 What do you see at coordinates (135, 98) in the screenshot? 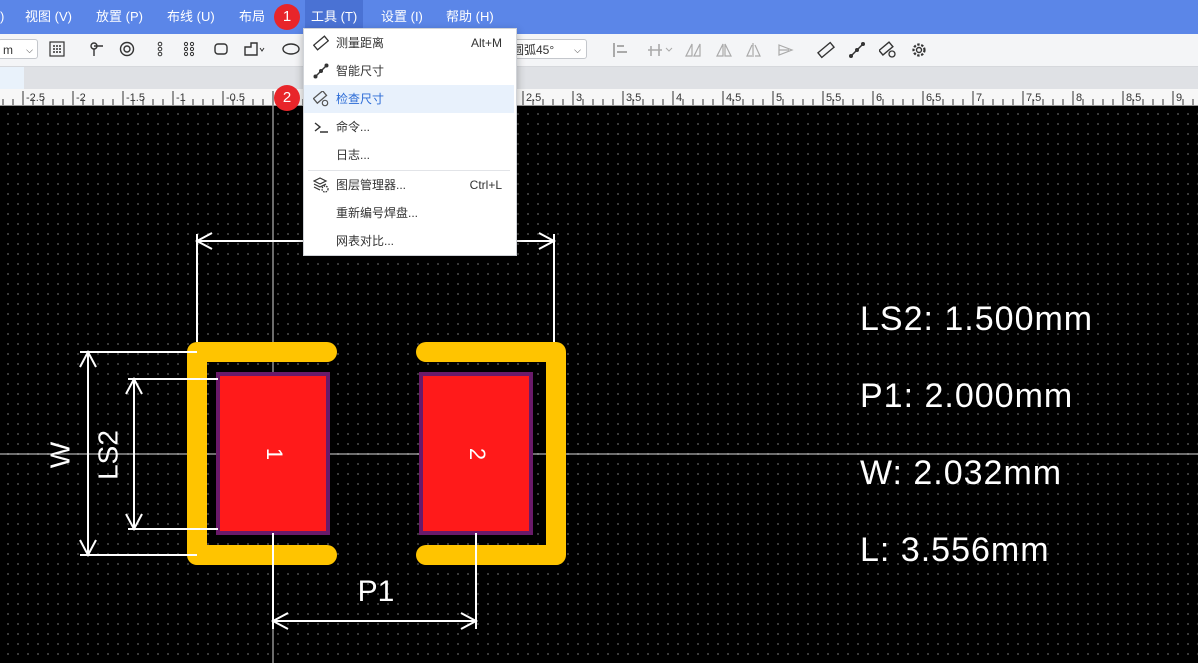
I see `ruler-label: -1.5` at bounding box center [135, 98].